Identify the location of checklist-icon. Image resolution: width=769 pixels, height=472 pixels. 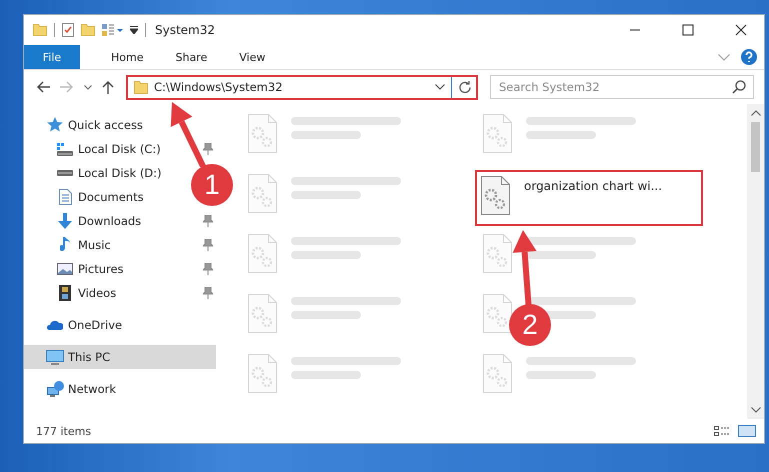
(68, 30).